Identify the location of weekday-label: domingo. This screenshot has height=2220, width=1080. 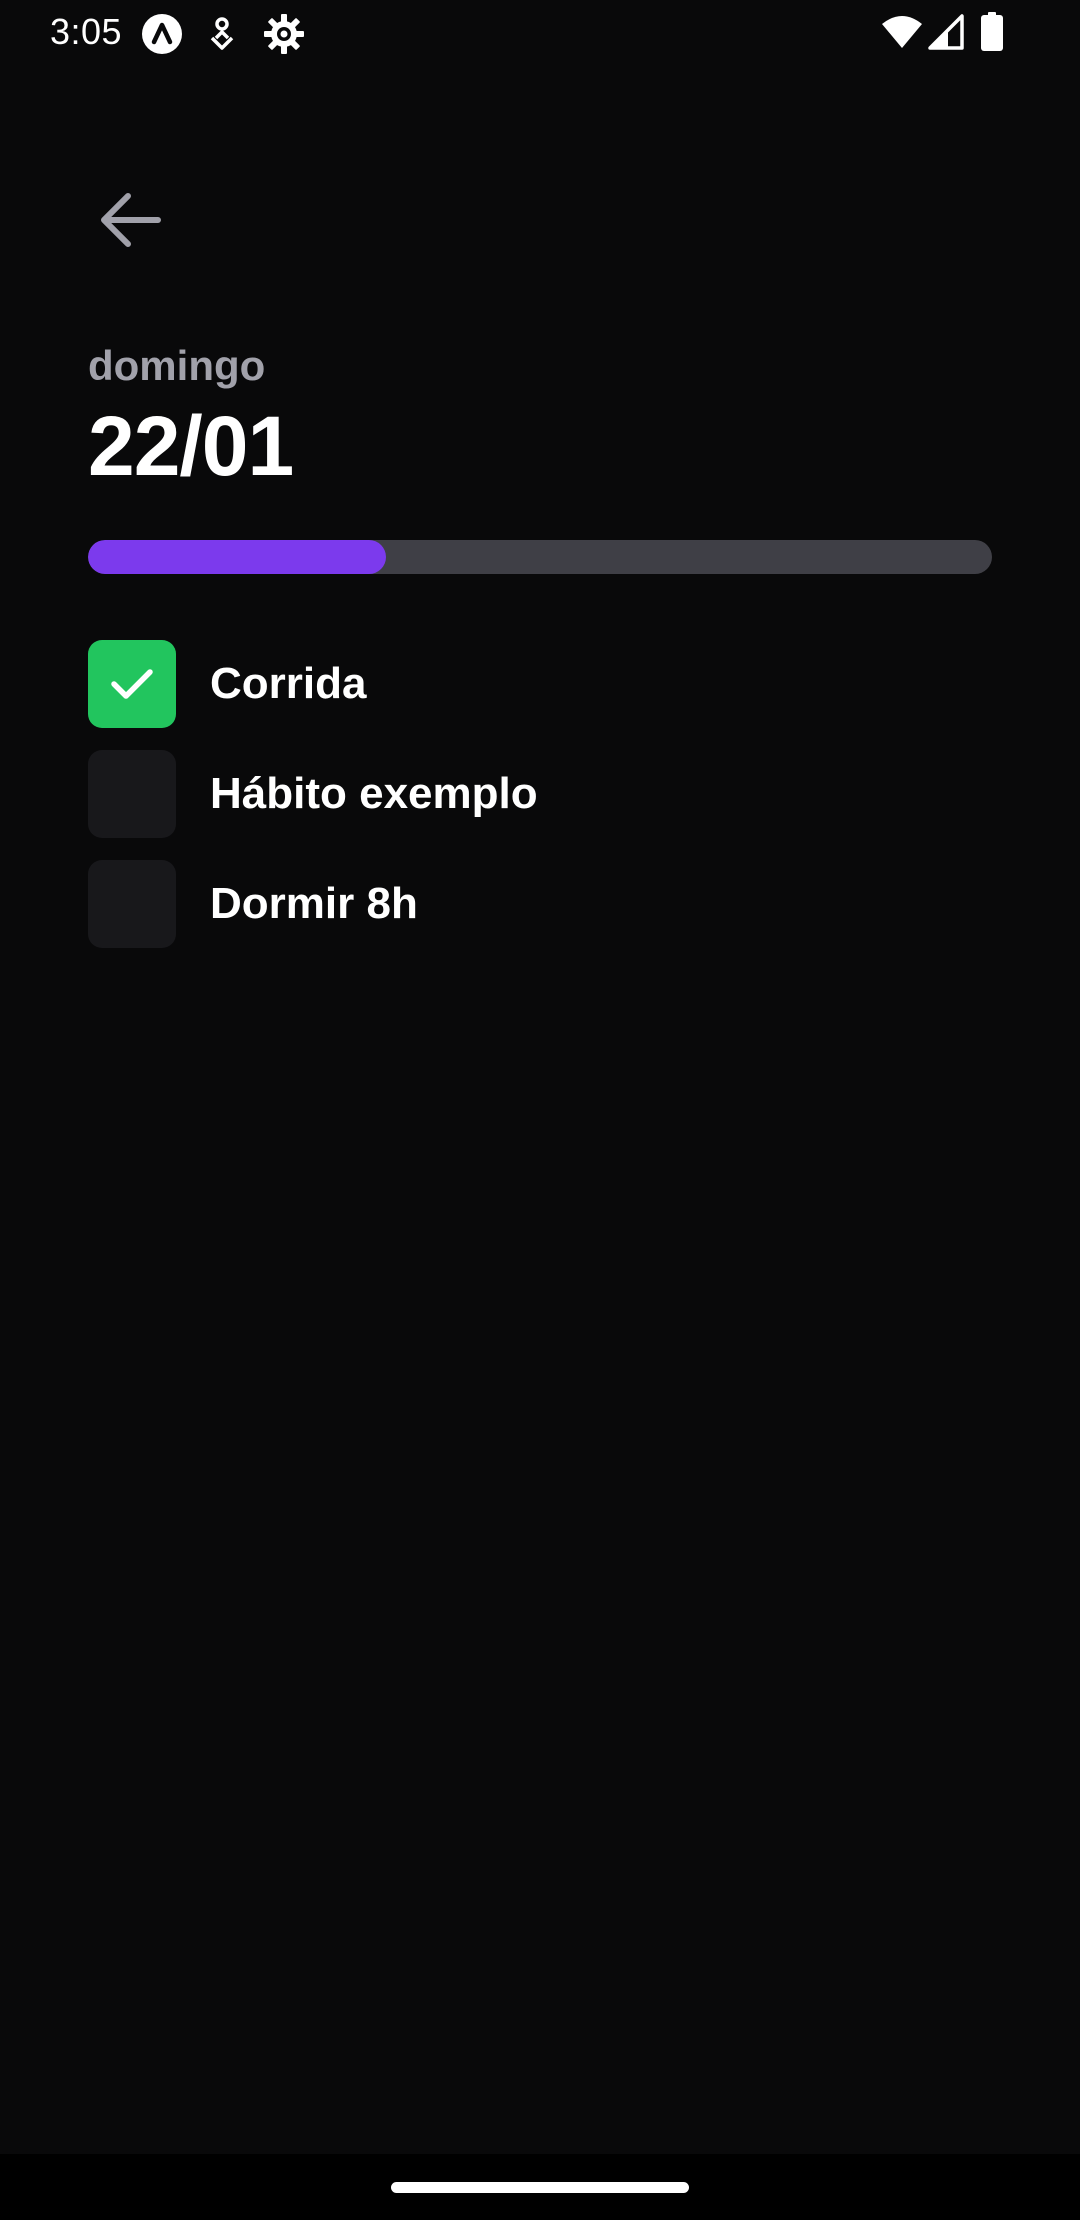
(177, 365).